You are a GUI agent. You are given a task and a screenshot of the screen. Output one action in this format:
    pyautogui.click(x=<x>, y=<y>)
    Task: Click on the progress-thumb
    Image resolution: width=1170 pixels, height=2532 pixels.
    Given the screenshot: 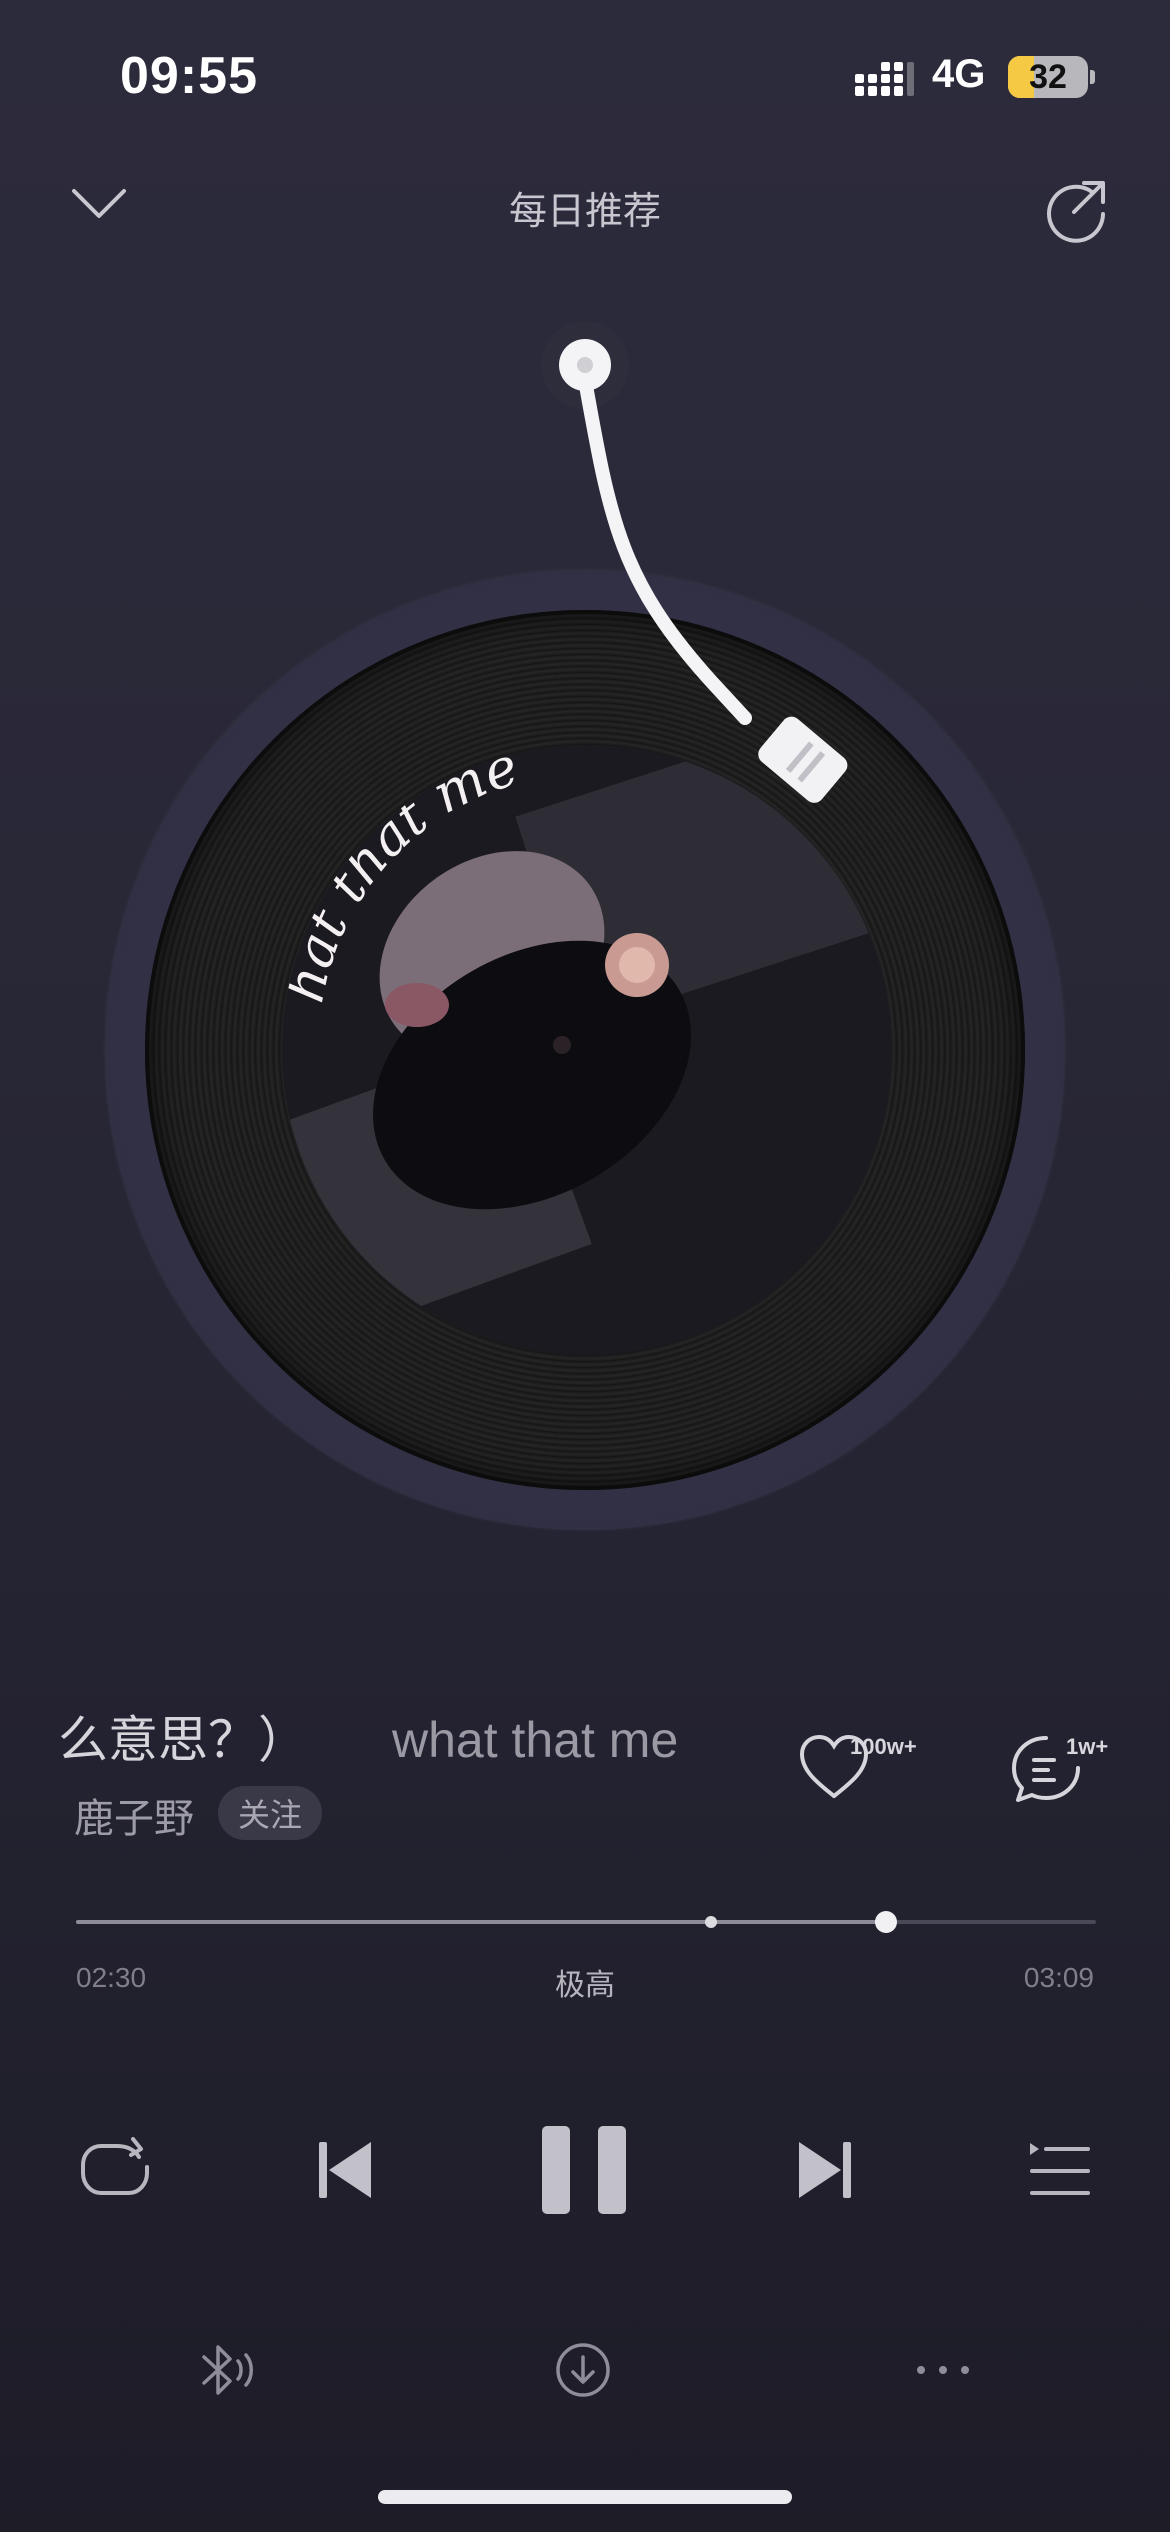 What is the action you would take?
    pyautogui.click(x=885, y=1922)
    